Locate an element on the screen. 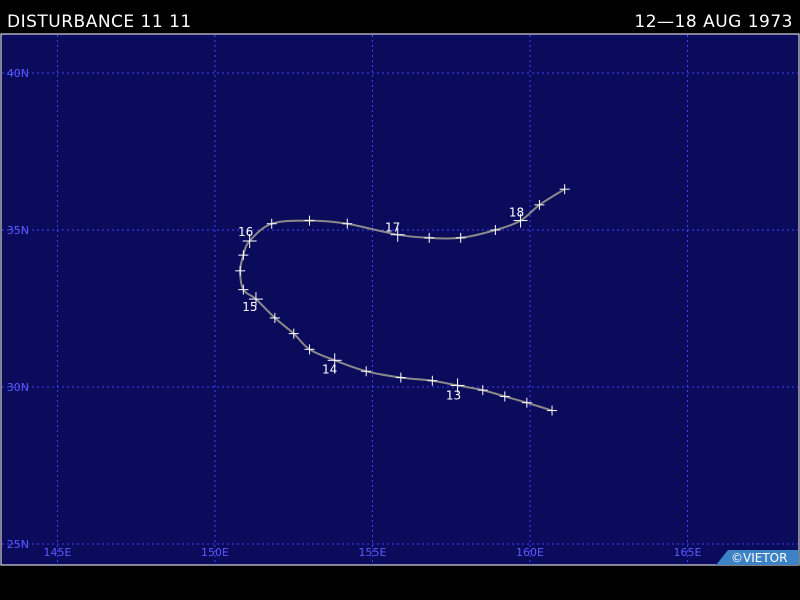 Image resolution: width=800 pixels, height=600 pixels. day-label: 18 is located at coordinates (516, 213).